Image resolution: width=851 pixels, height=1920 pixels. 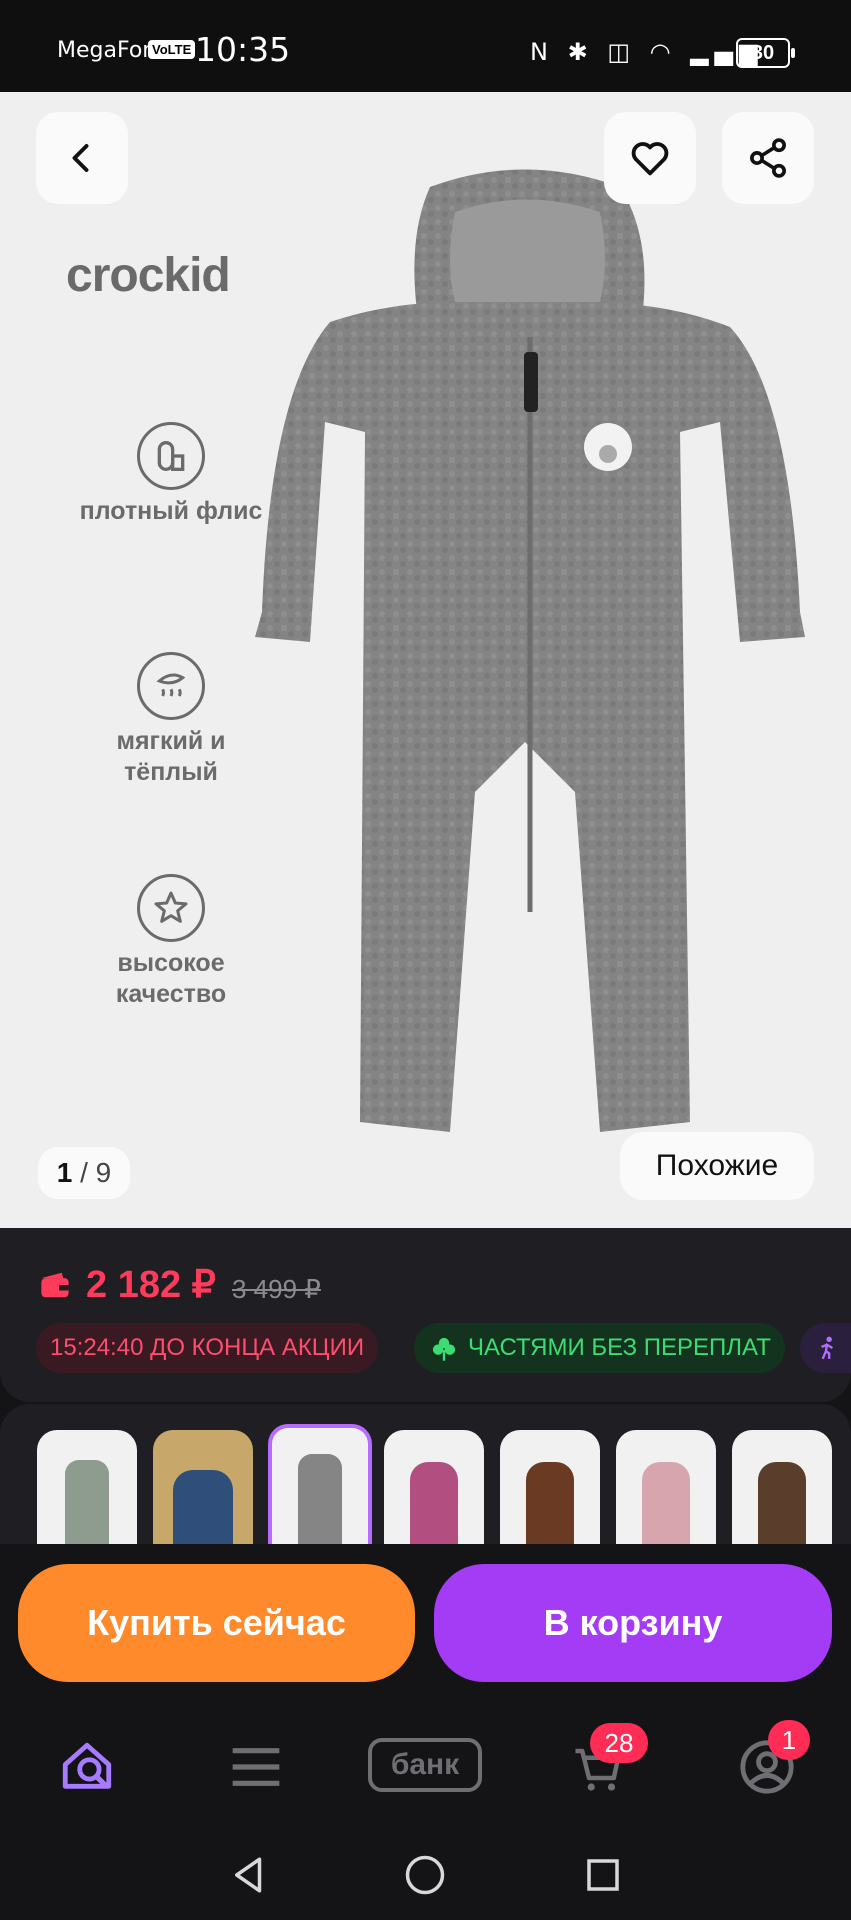 I want to click on status-icons: N ✱ ◫ ◠ ▂▄▆, so click(x=647, y=52).